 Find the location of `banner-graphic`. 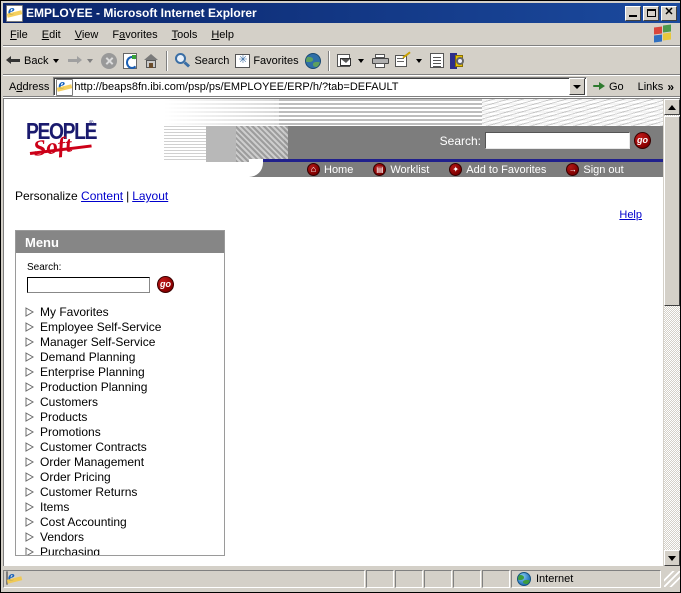

banner-graphic is located at coordinates (398, 130).